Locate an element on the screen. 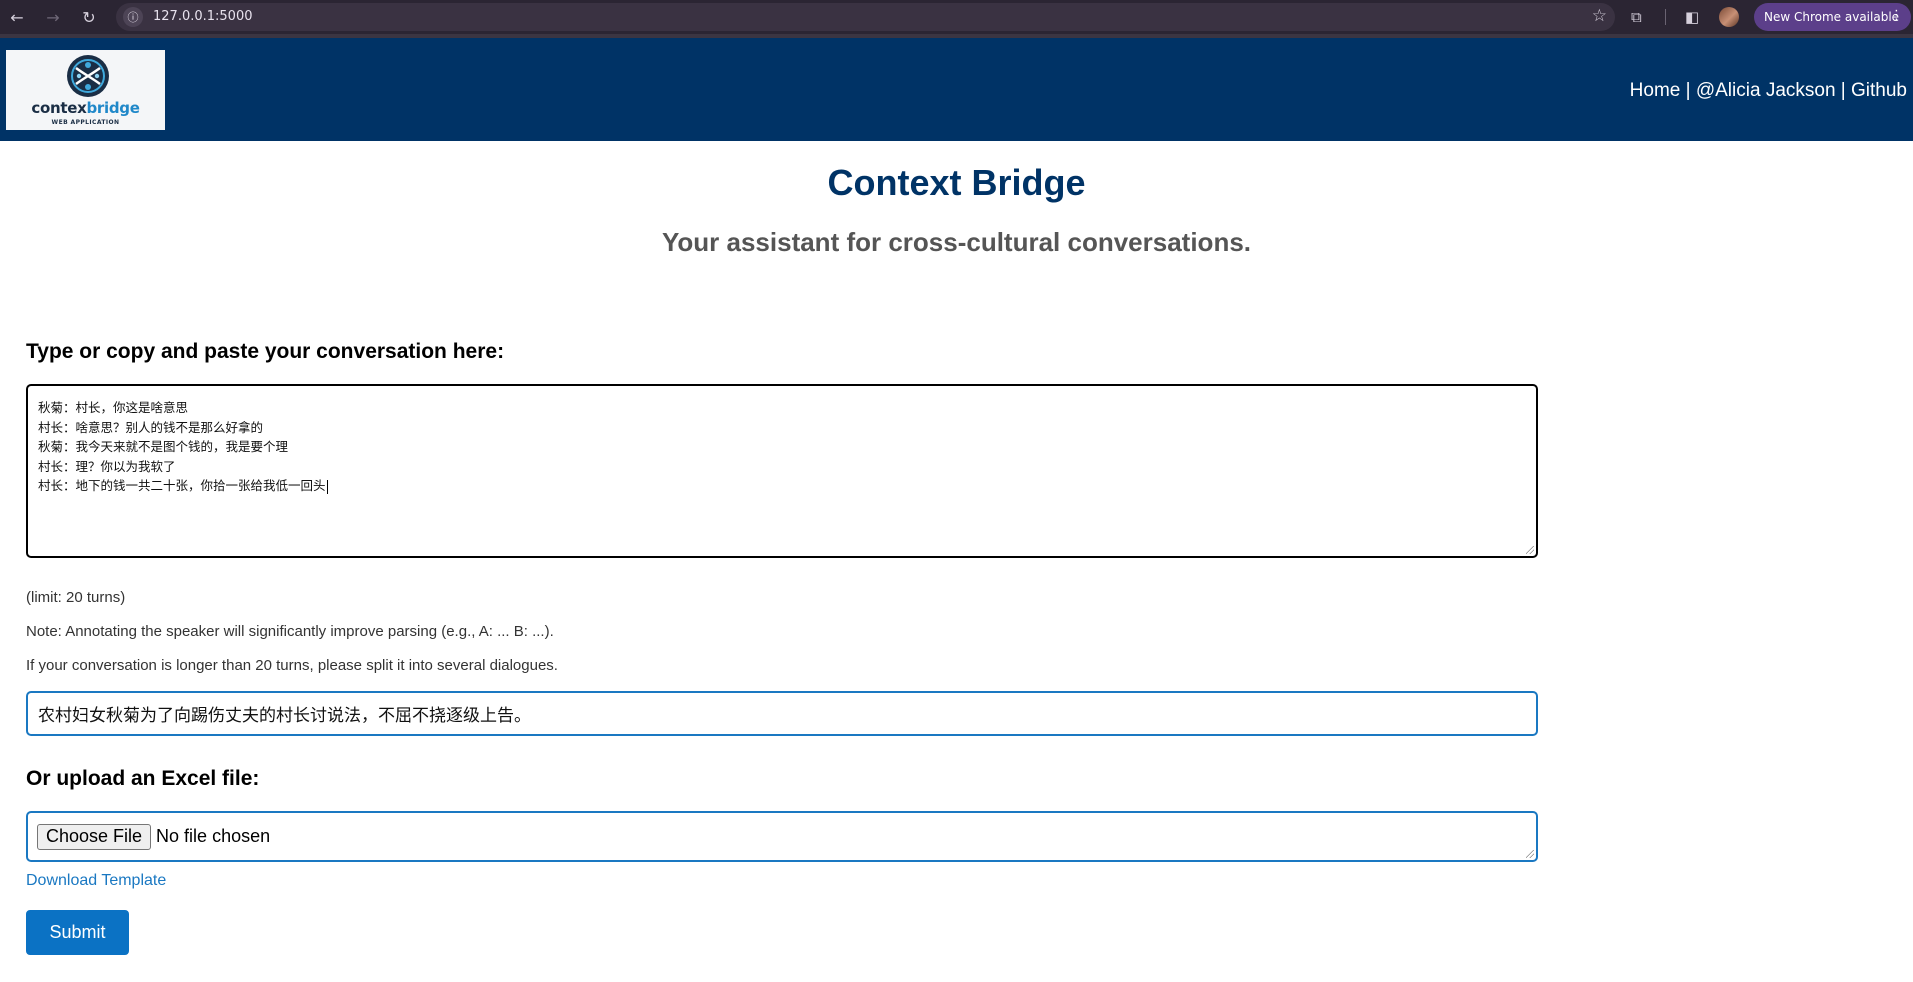  update-label: New Chrome available is located at coordinates (1832, 17).